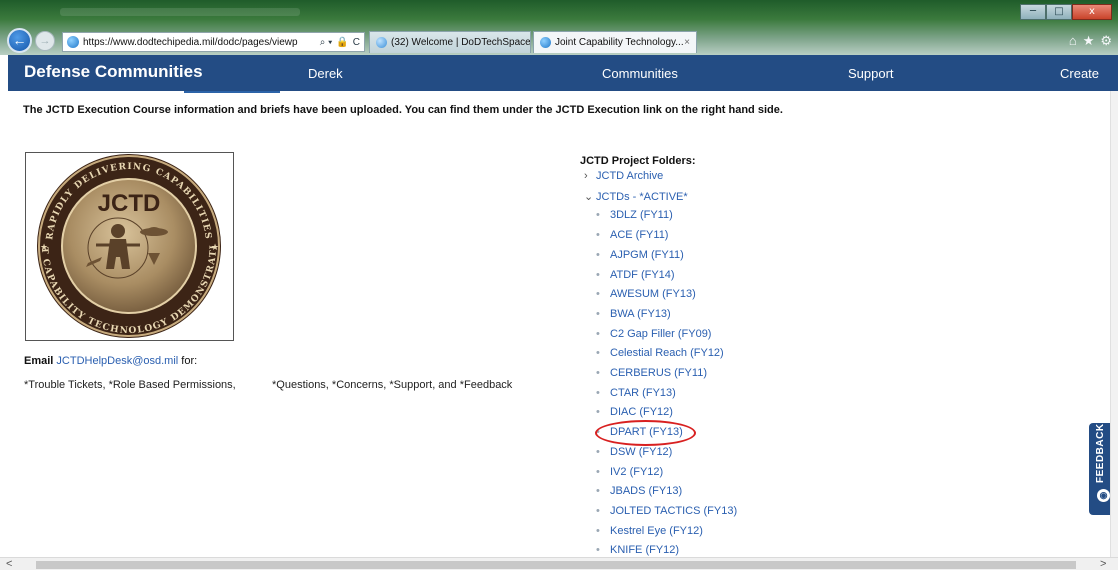 This screenshot has width=1118, height=570. Describe the element at coordinates (871, 73) in the screenshot. I see `nav-item-support: Support` at that location.